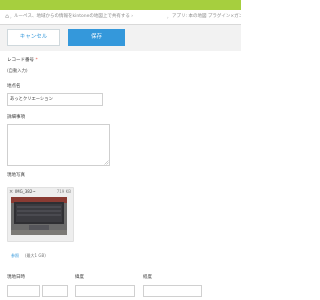 The width and height of the screenshot is (320, 300). What do you see at coordinates (30, 192) in the screenshot?
I see `attachment-filename: IMG_382~` at bounding box center [30, 192].